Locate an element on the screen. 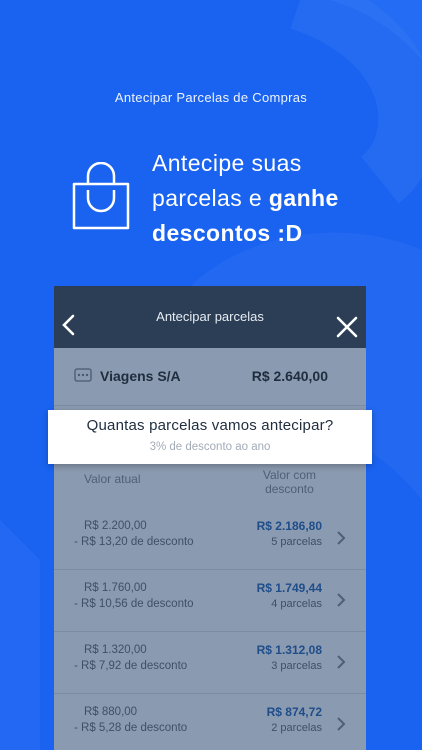  discounted-amount: R$ 1.749,44 is located at coordinates (289, 588).